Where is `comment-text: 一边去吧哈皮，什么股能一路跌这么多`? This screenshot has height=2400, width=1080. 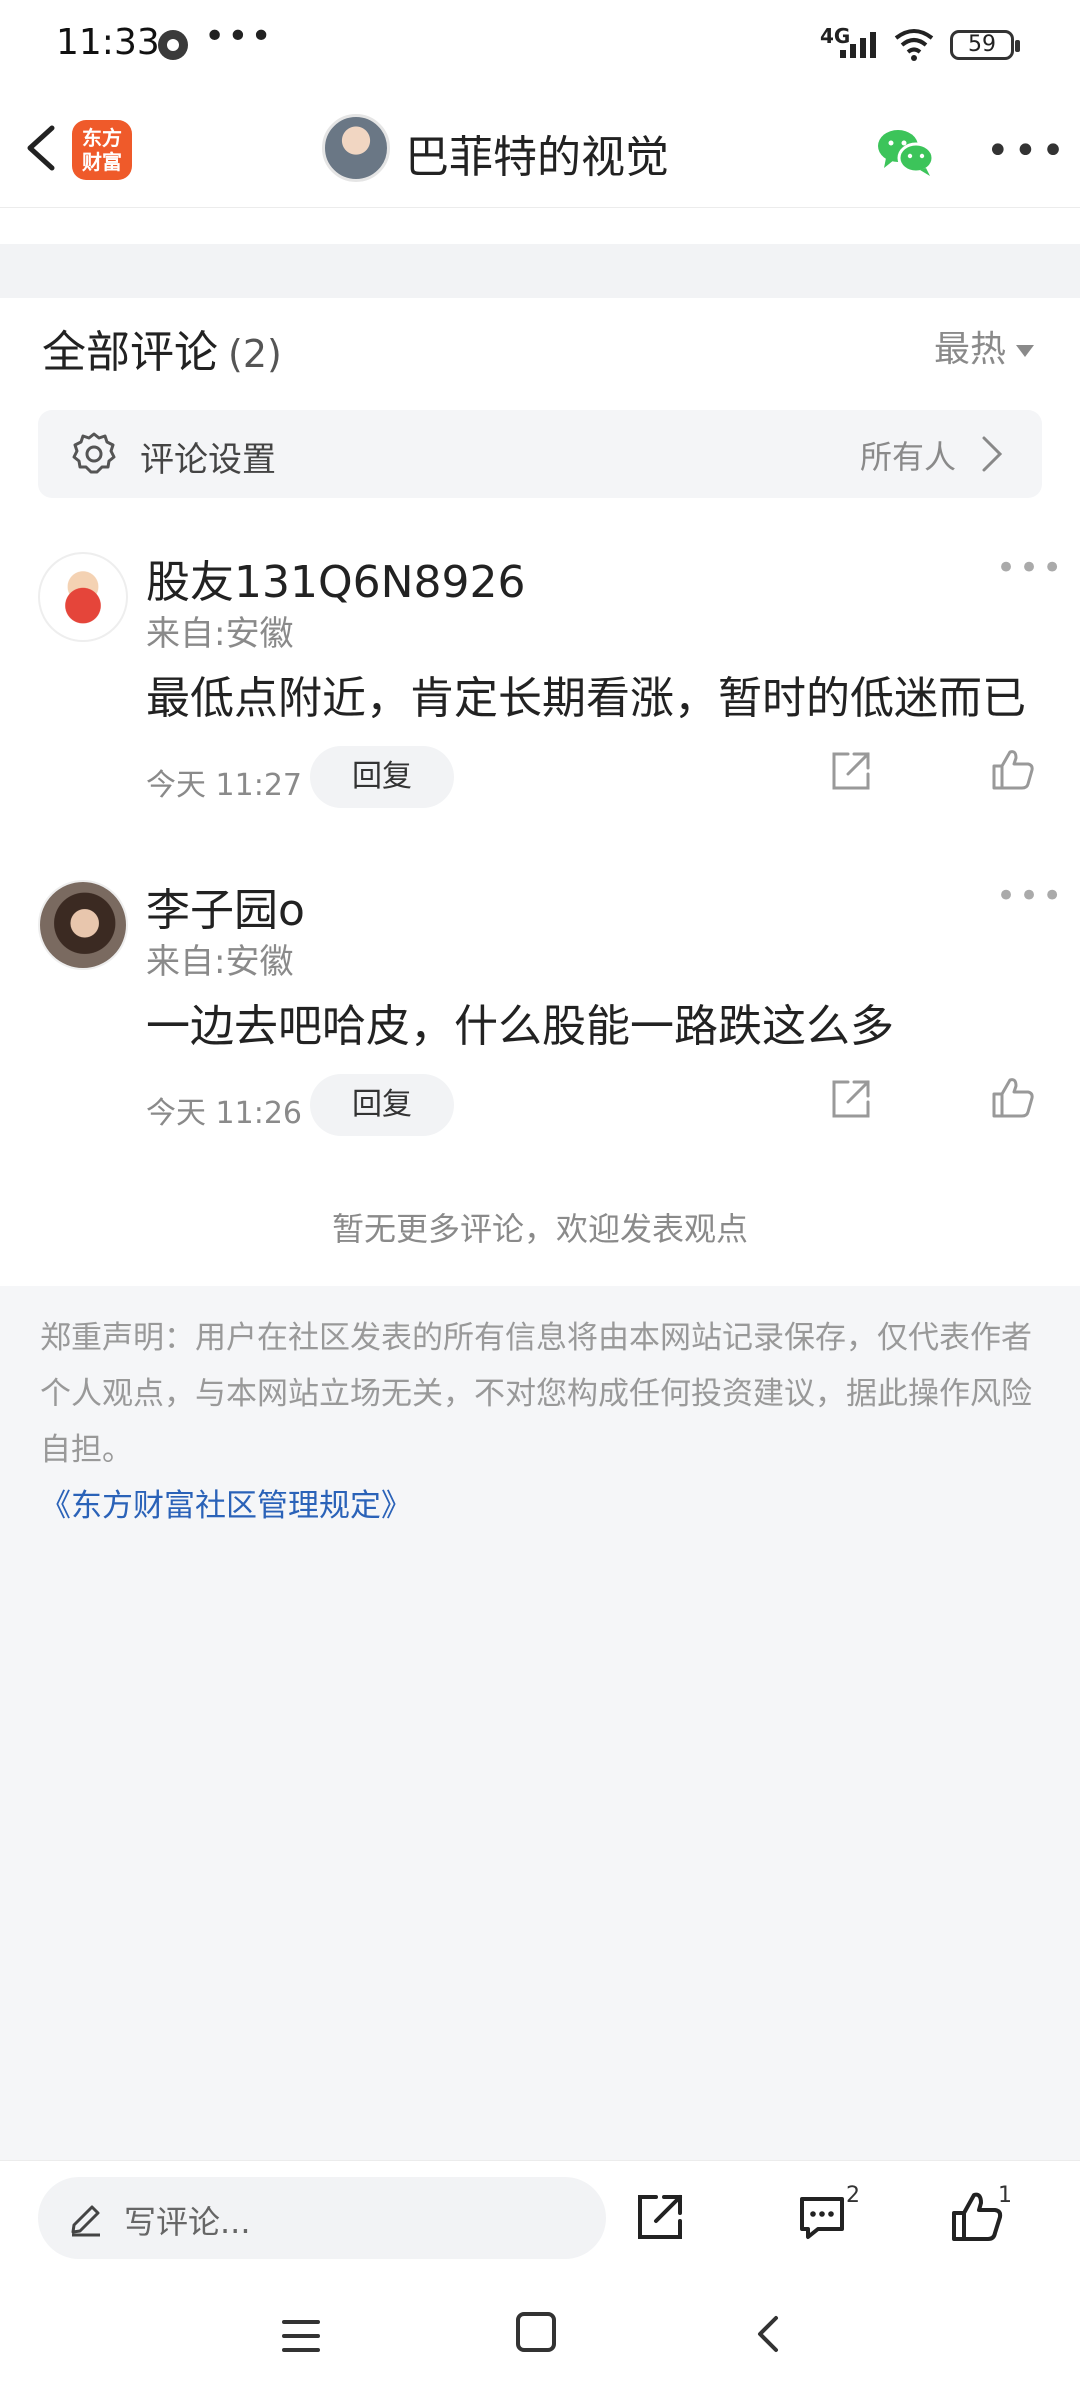
comment-text: 一边去吧哈皮，什么股能一路跌这么多 is located at coordinates (520, 1026).